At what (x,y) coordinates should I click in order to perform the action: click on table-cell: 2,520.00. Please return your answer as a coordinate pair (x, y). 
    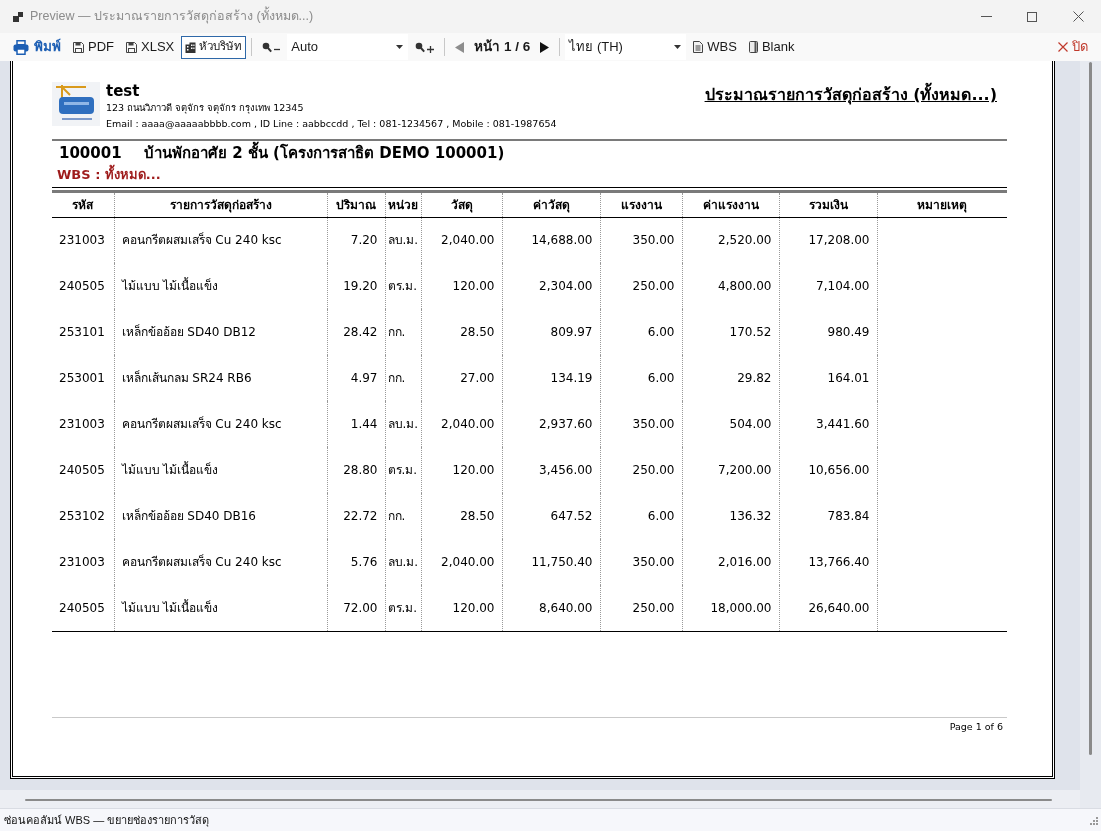
    Looking at the image, I should click on (730, 240).